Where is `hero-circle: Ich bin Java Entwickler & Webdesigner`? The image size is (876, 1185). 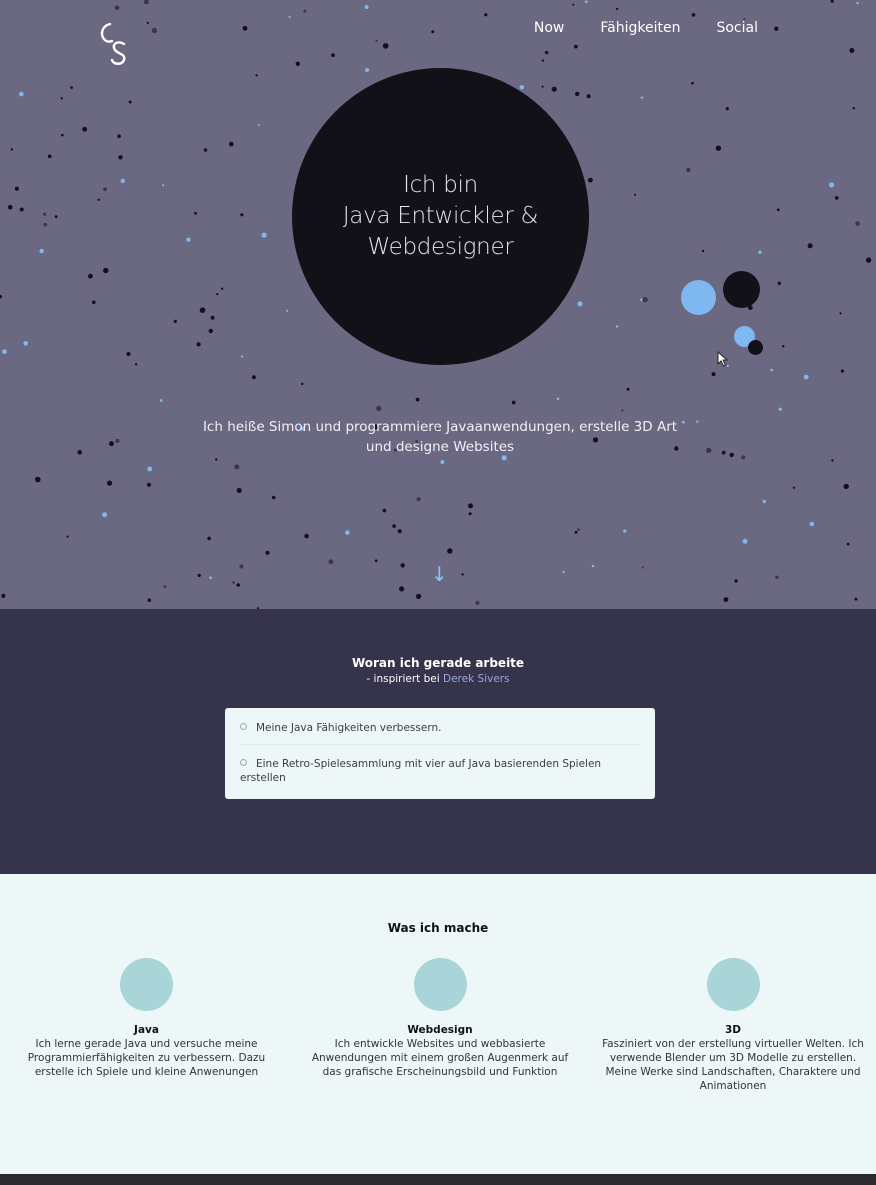
hero-circle: Ich bin Java Entwickler & Webdesigner is located at coordinates (440, 216).